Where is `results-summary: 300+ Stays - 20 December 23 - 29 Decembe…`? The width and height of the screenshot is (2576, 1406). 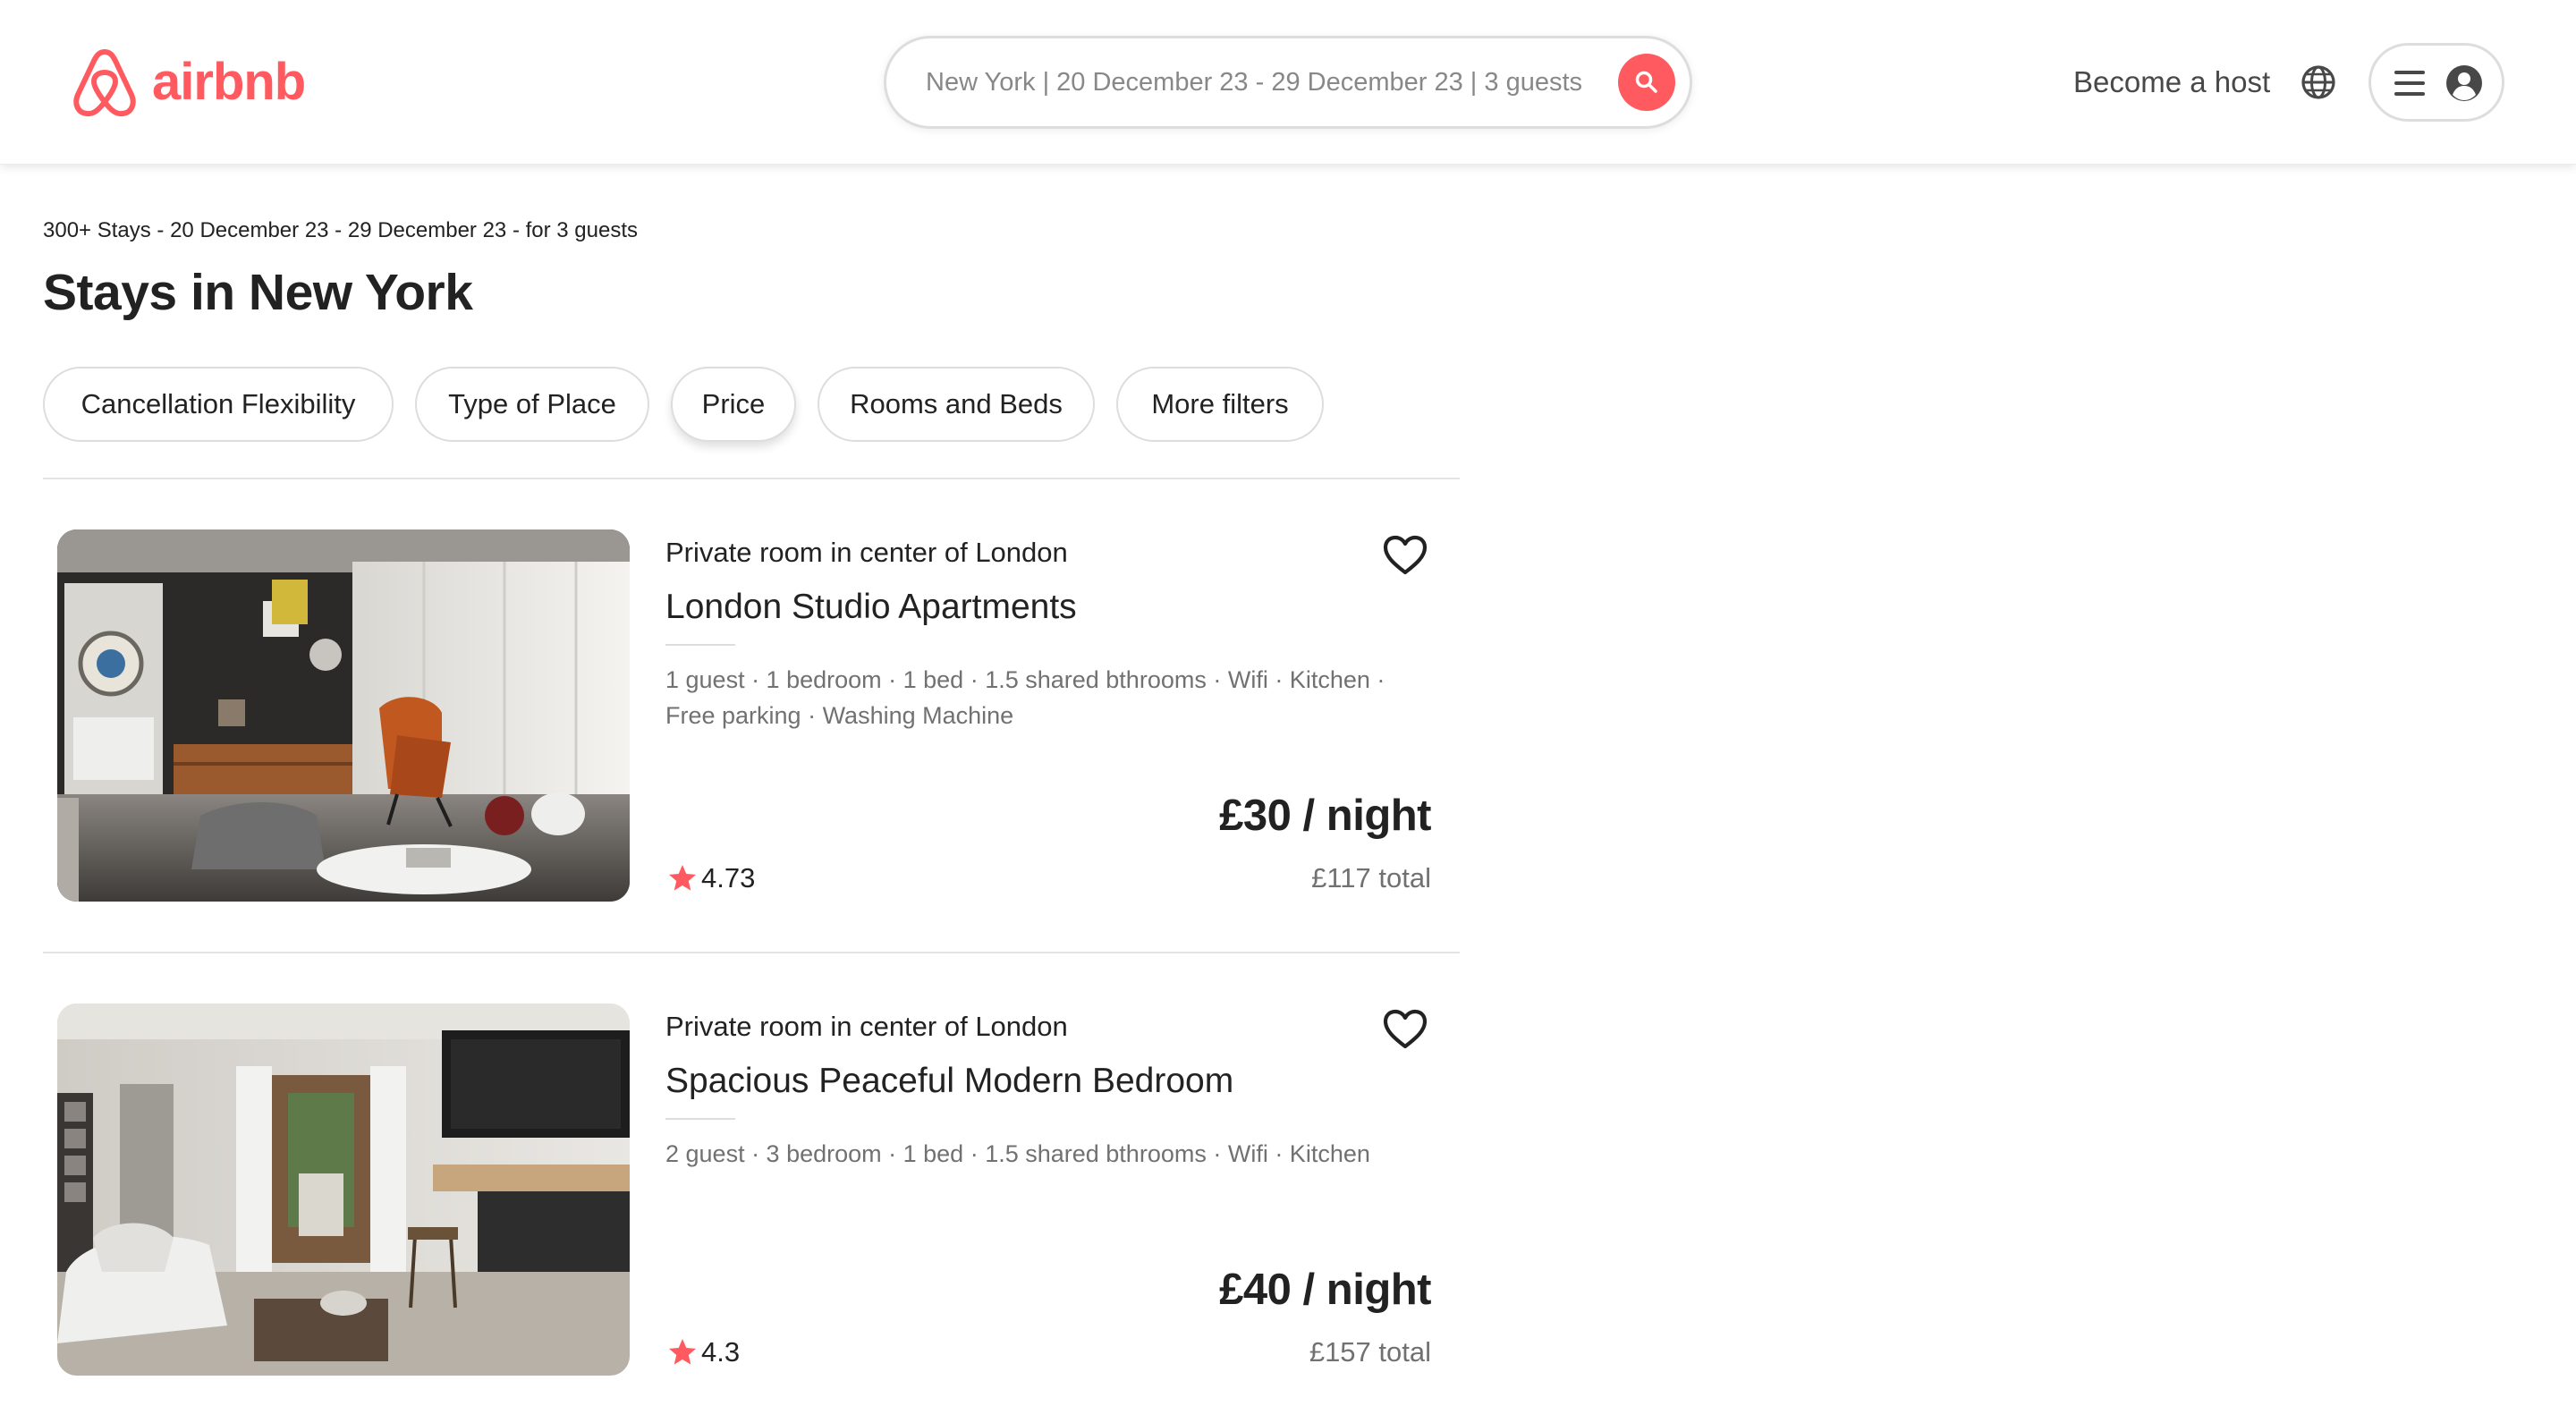 results-summary: 300+ Stays - 20 December 23 - 29 Decembe… is located at coordinates (341, 230).